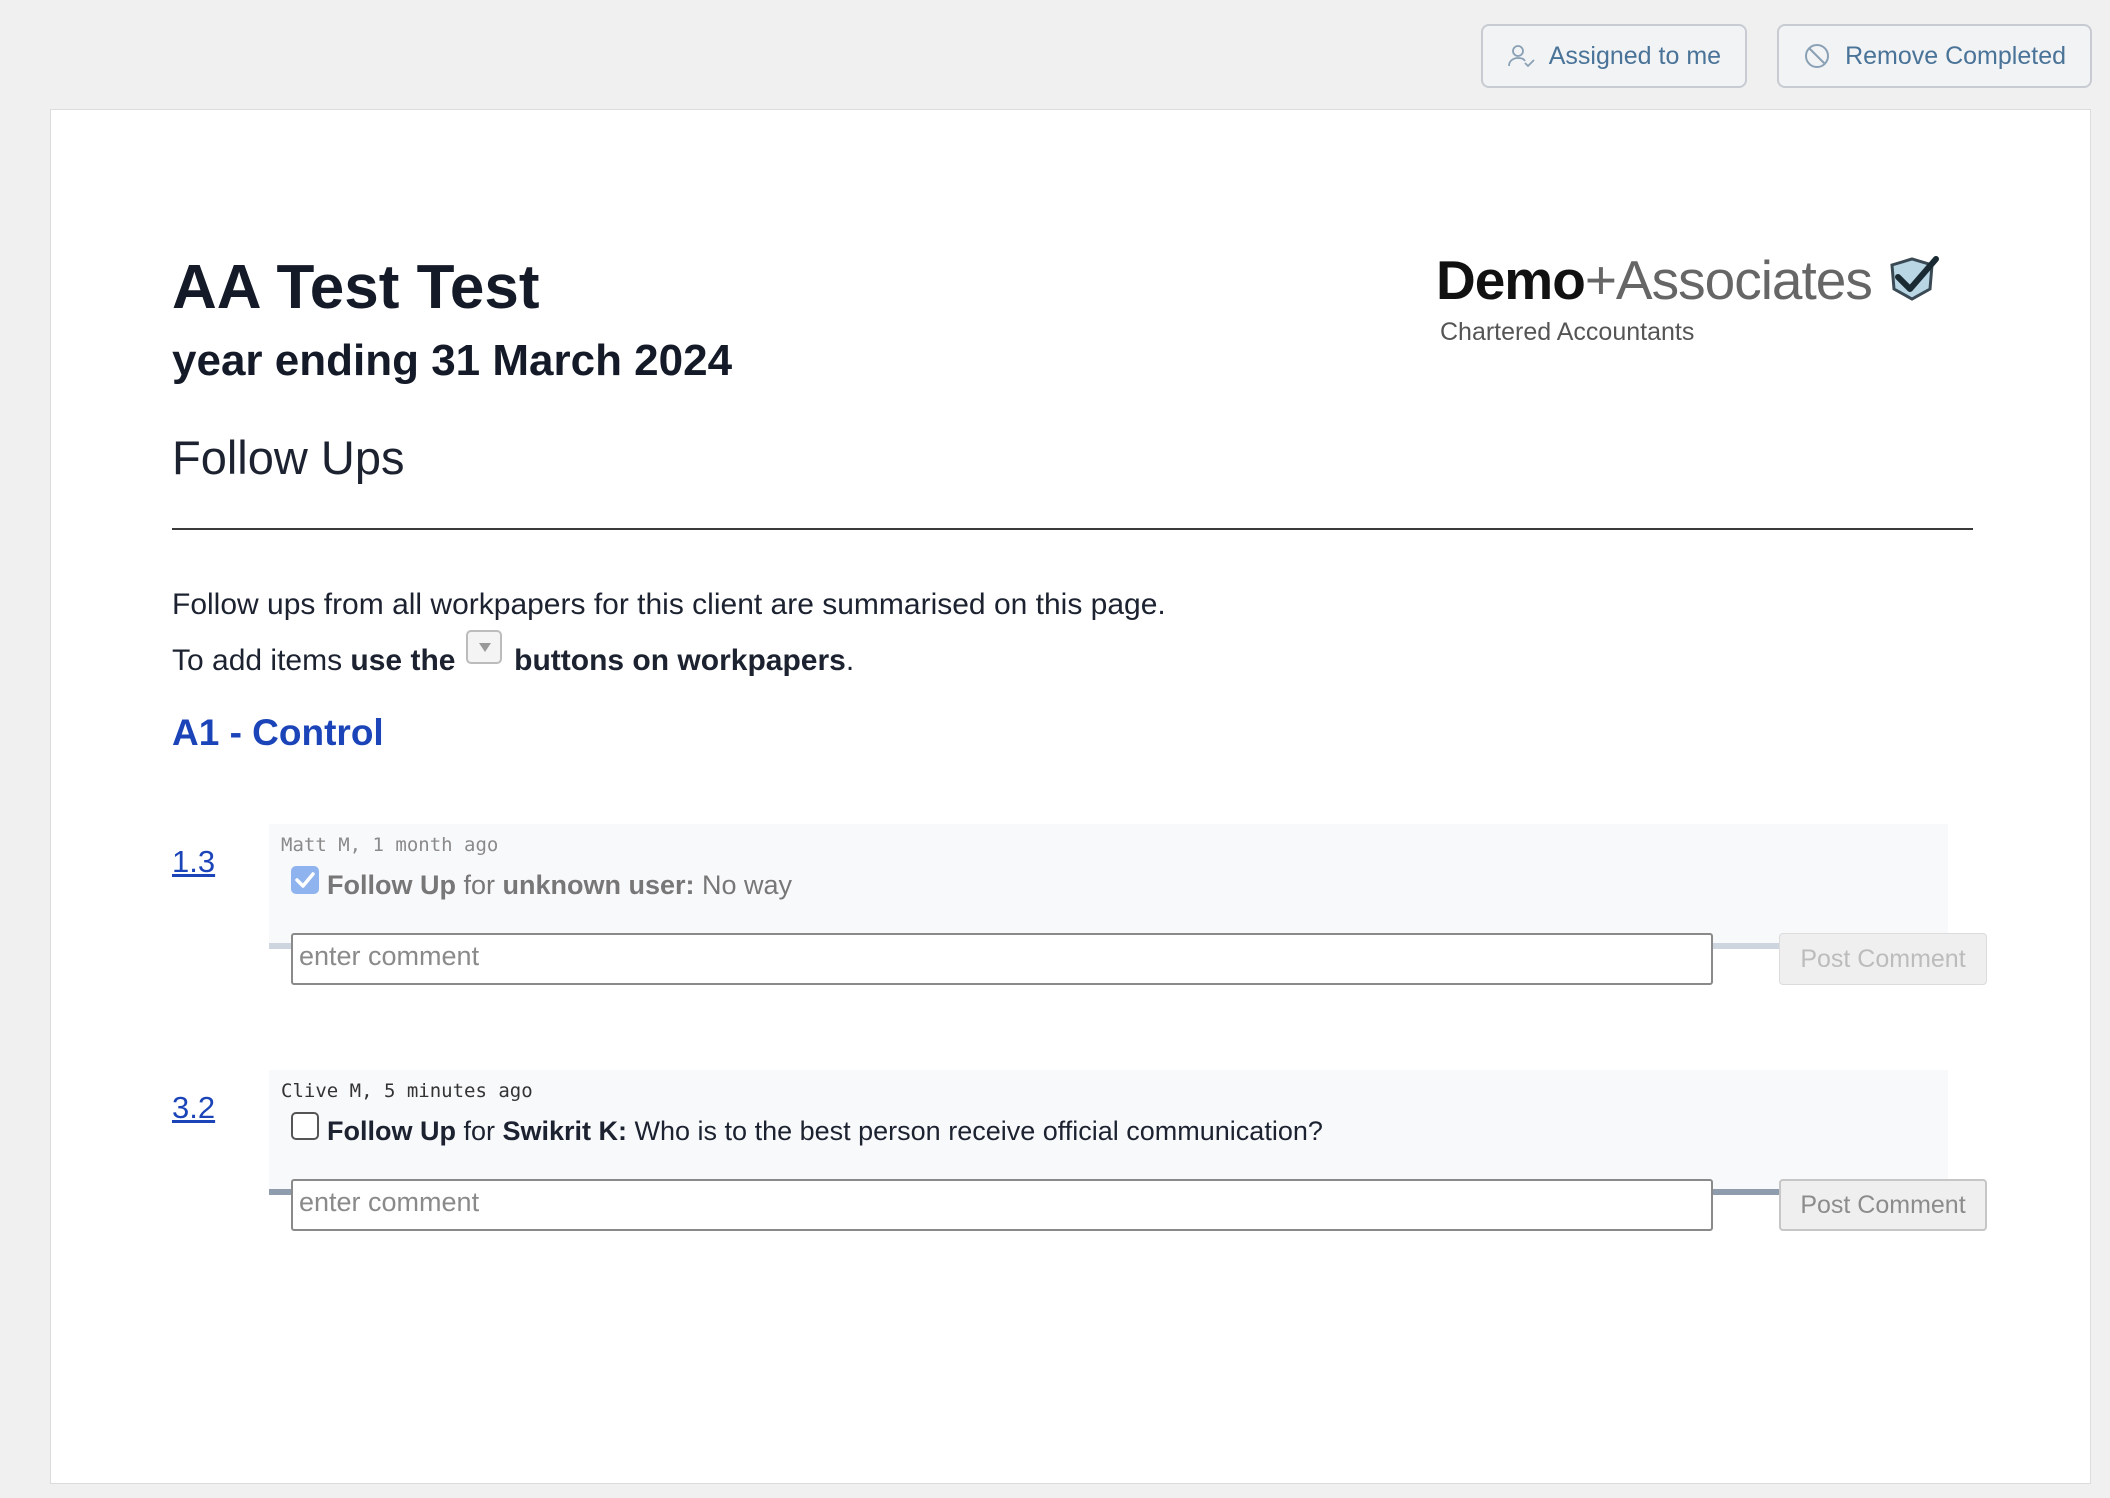 The height and width of the screenshot is (1498, 2110). What do you see at coordinates (278, 732) in the screenshot?
I see `section-title: A1 - Control` at bounding box center [278, 732].